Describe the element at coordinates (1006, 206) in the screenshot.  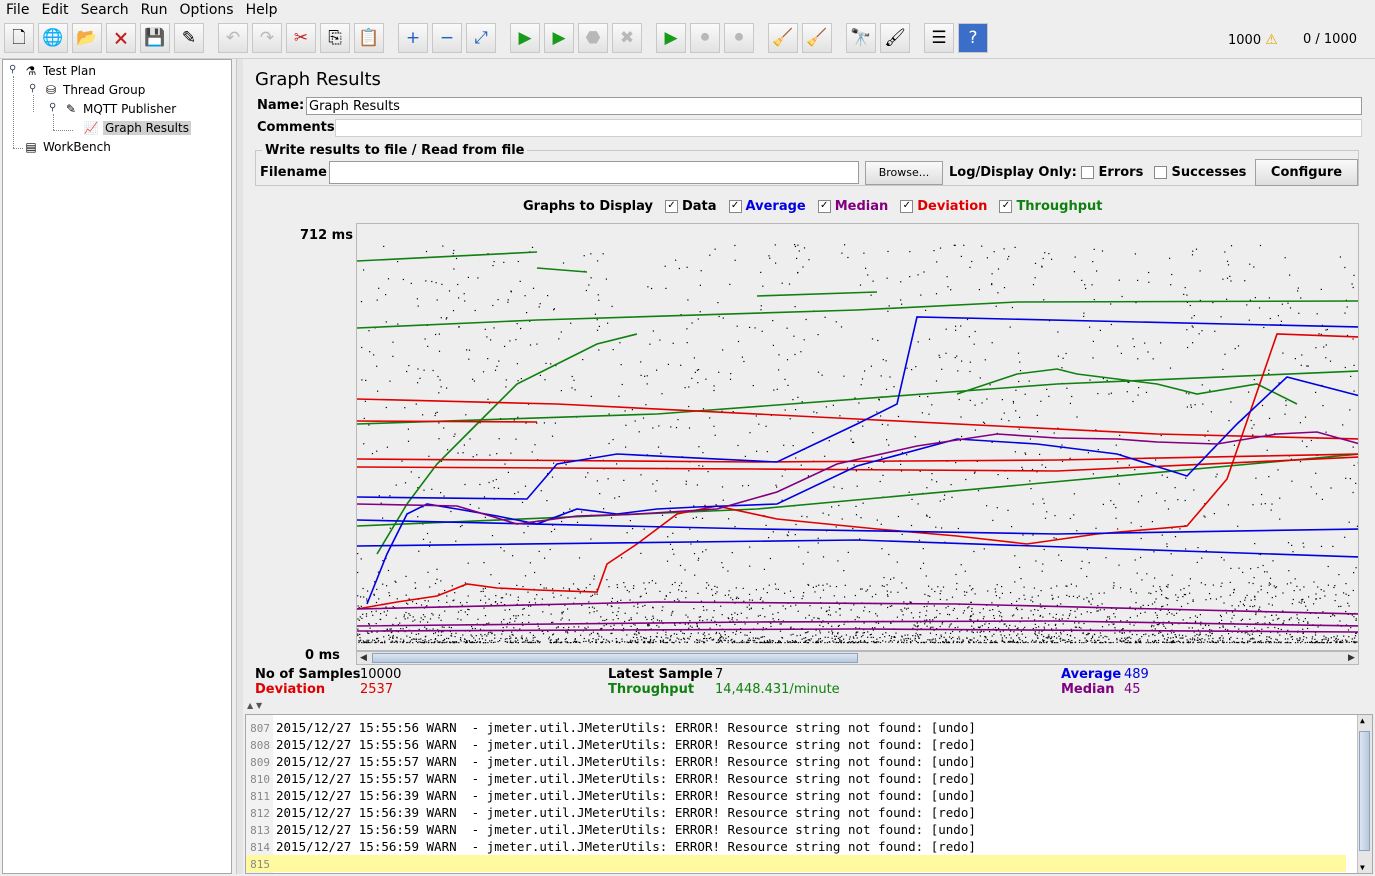
I see `throughput-checkbox: ✓` at that location.